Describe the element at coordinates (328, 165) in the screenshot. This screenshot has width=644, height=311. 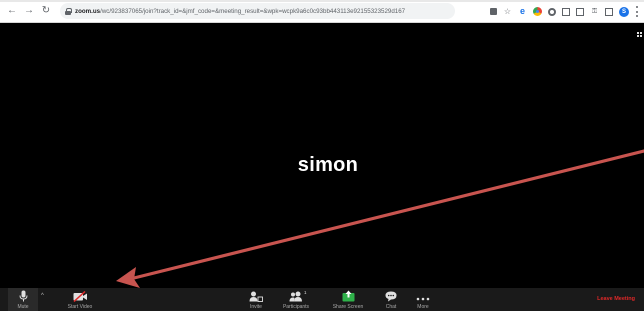
I see `participant-name: simon` at that location.